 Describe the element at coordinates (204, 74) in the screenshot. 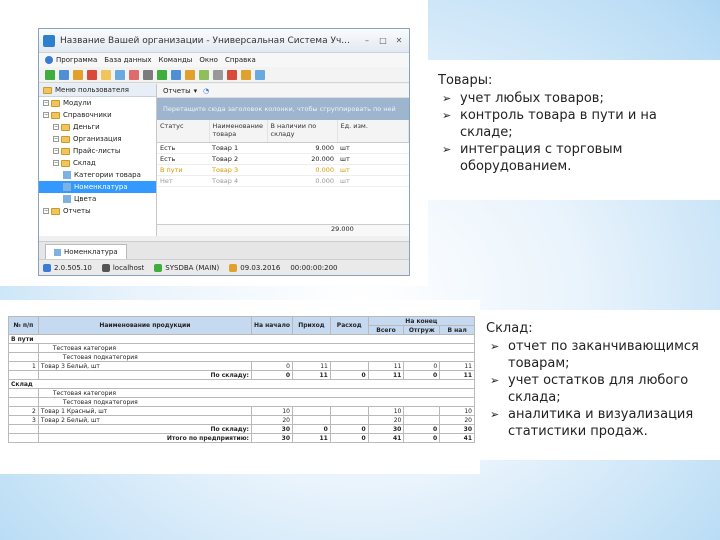

I see `tree-icon` at that location.